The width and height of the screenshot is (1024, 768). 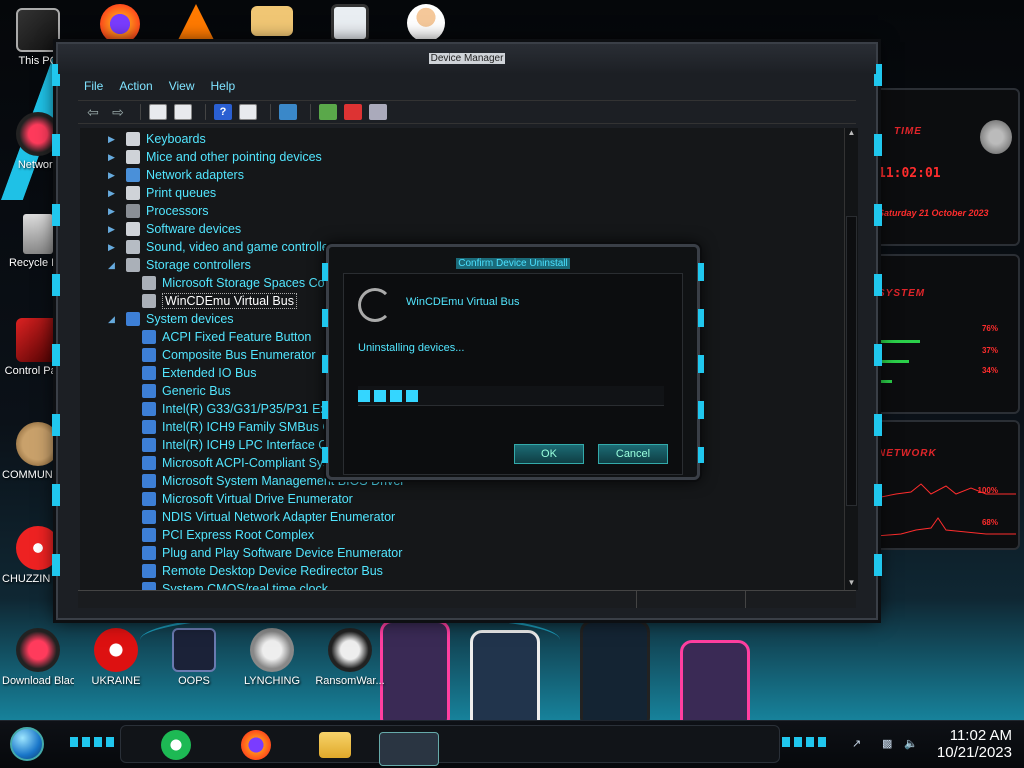 I want to click on tree-category: ▶ Processors, so click(x=158, y=211).